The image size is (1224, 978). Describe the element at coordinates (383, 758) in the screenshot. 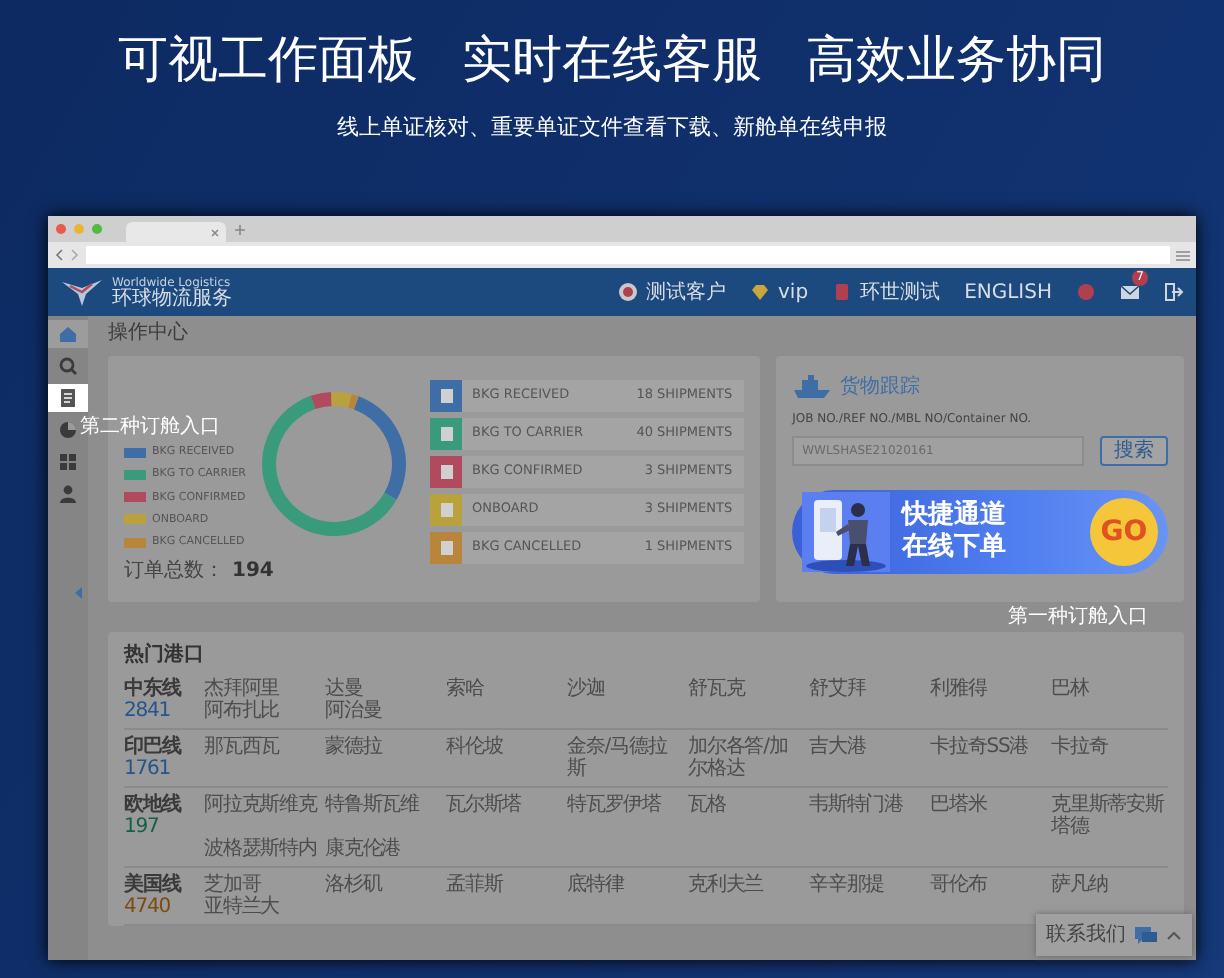

I see `port-link: 蒙德拉` at that location.